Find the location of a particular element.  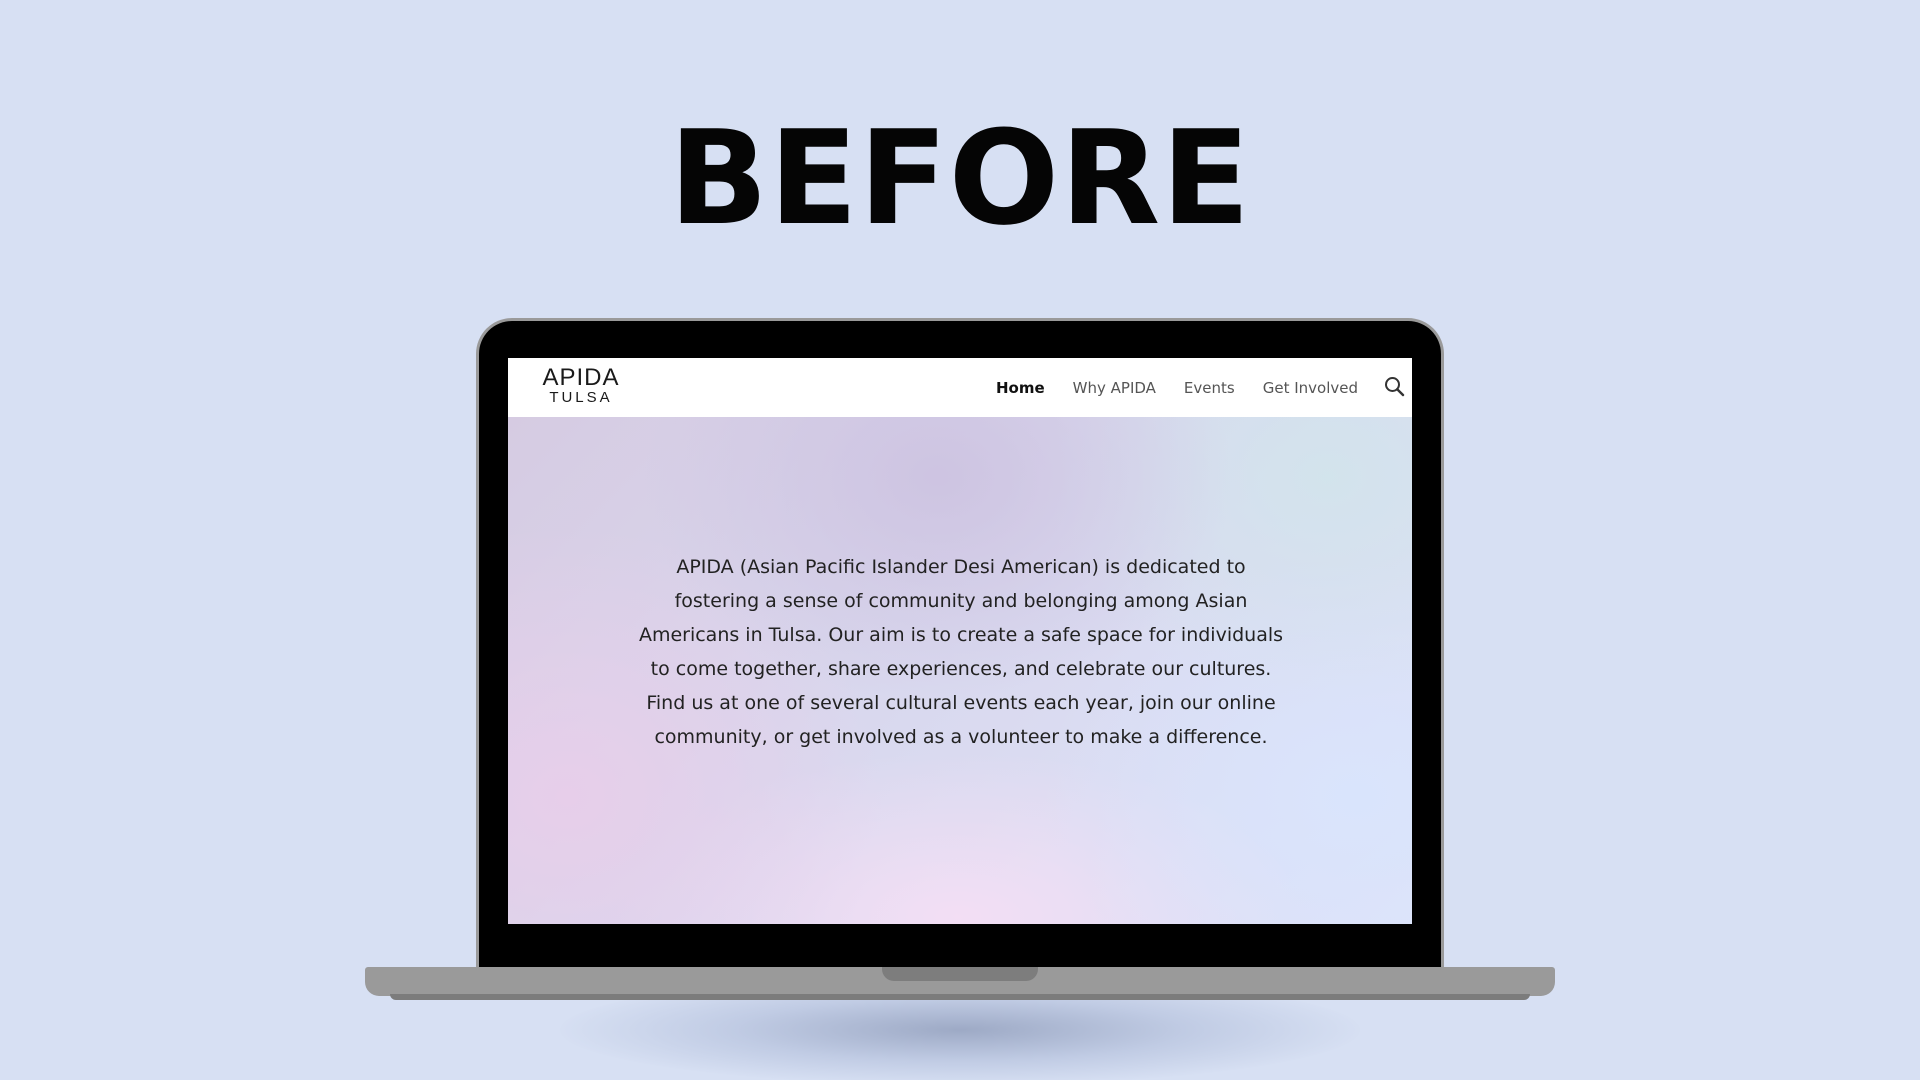

laptop-base-bottom is located at coordinates (960, 997).